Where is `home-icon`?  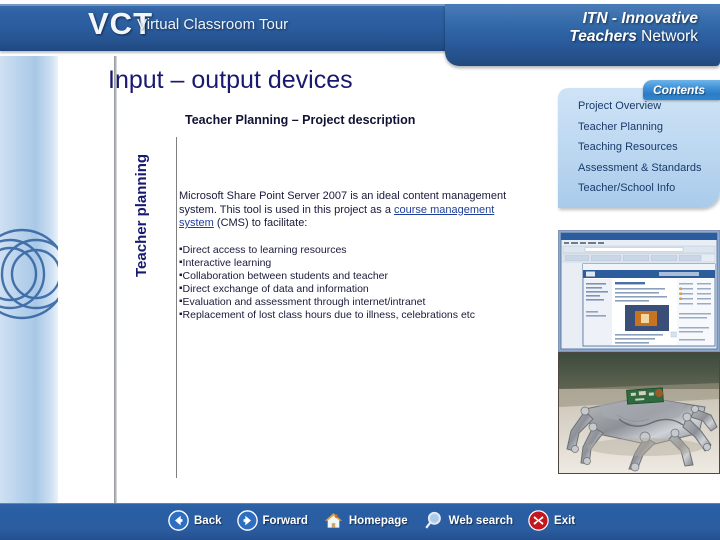
home-icon is located at coordinates (333, 520).